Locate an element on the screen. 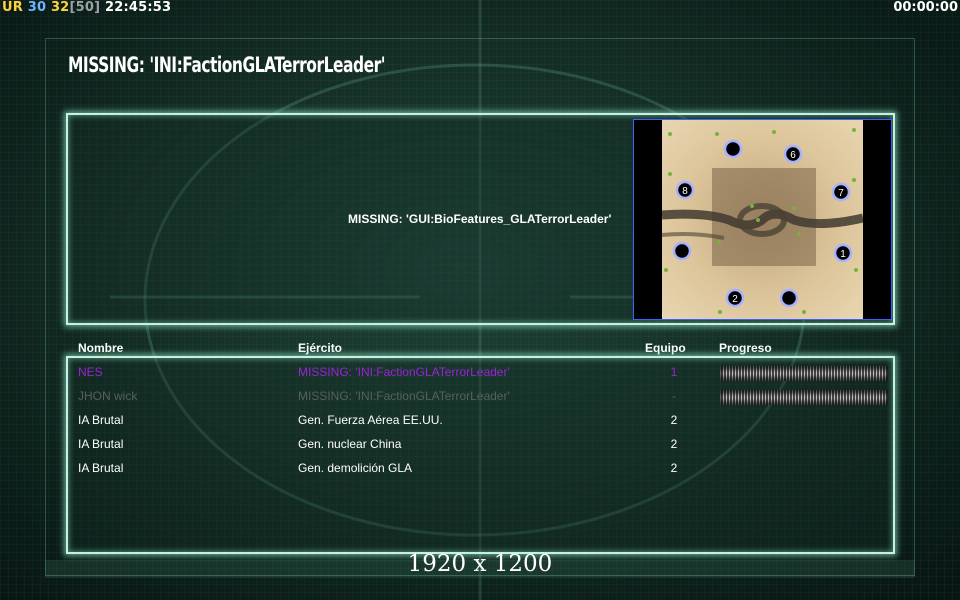 Image resolution: width=960 pixels, height=600 pixels. column-header-progress: Progreso is located at coordinates (745, 348).